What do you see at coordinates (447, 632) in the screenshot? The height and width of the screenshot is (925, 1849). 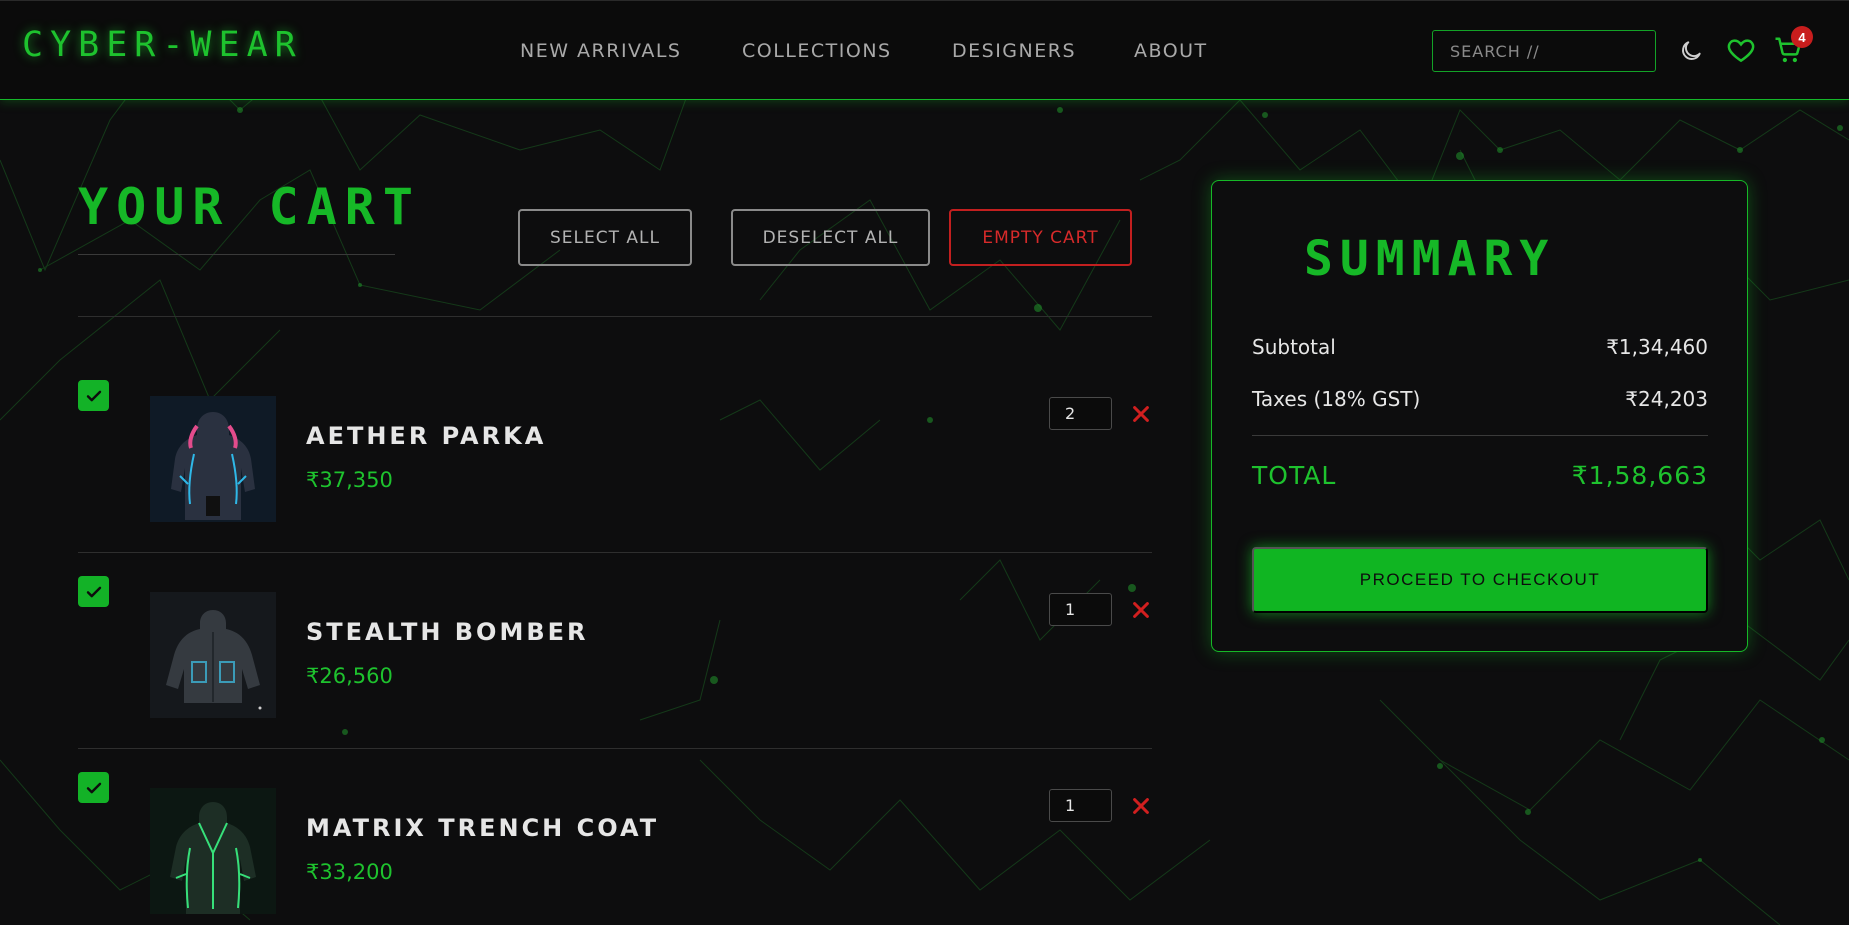 I see `item-name: STEALTH BOMBER` at bounding box center [447, 632].